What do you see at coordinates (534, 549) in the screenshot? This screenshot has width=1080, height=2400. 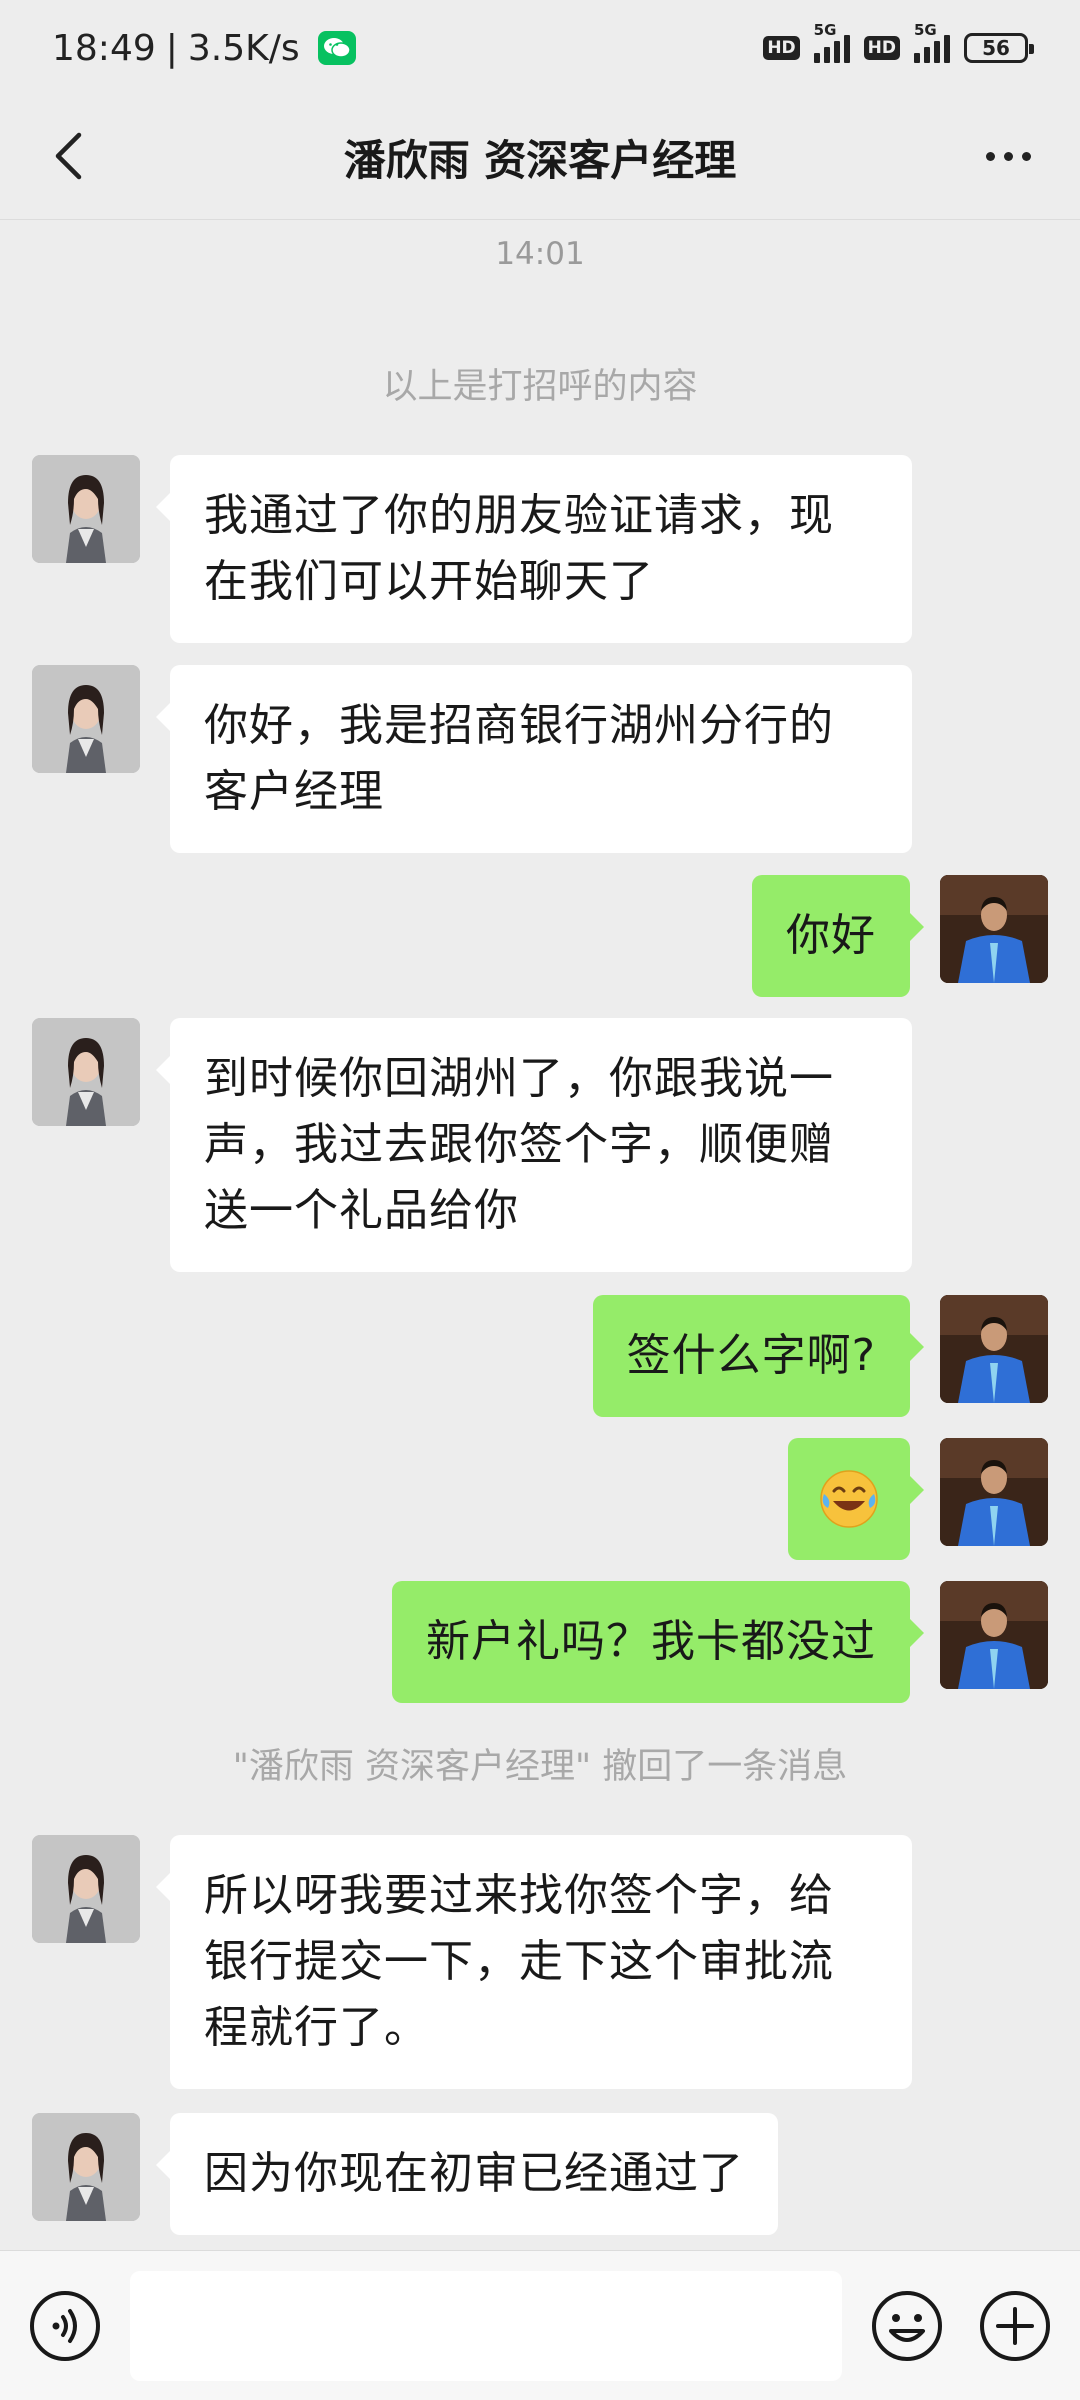 I see `message-bubble-incoming: 我通过了你的朋友验证请求，现在我们可以开始聊天了` at bounding box center [534, 549].